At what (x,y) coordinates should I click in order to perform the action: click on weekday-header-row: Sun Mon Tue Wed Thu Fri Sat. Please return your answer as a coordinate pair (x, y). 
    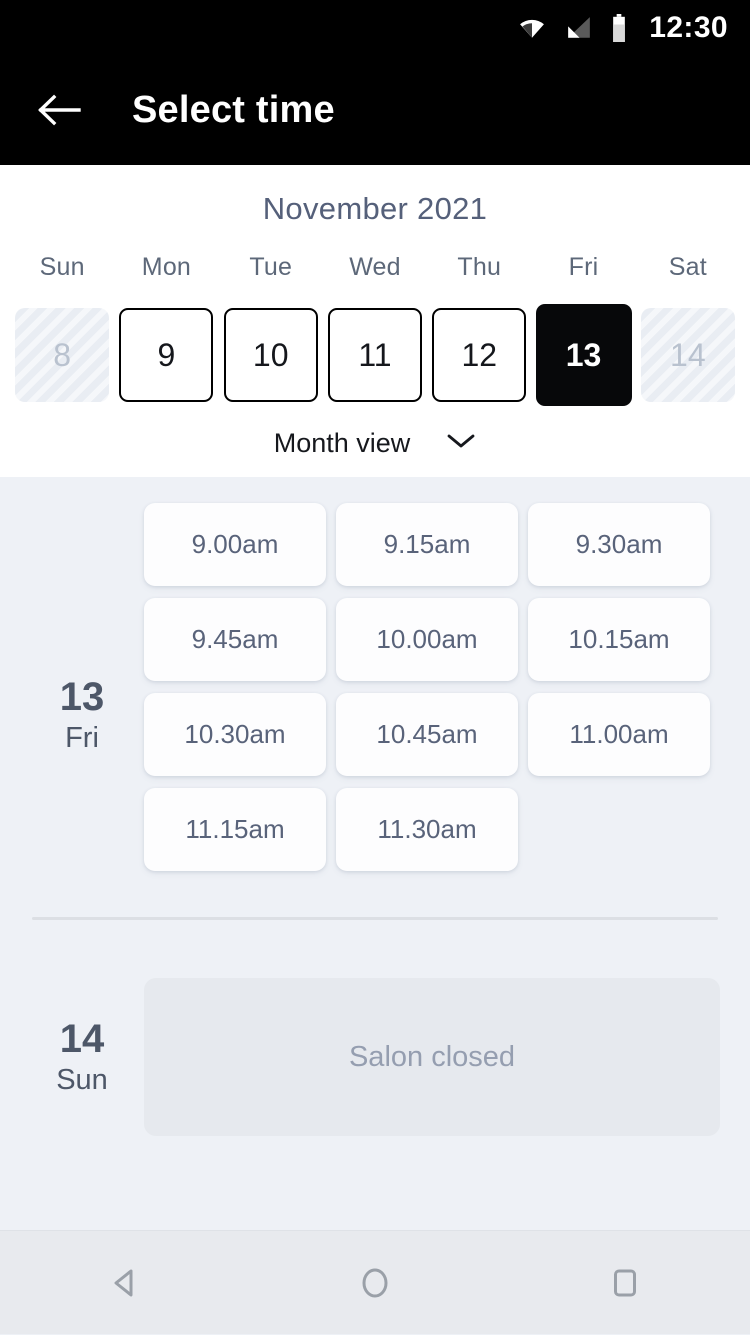
    Looking at the image, I should click on (375, 267).